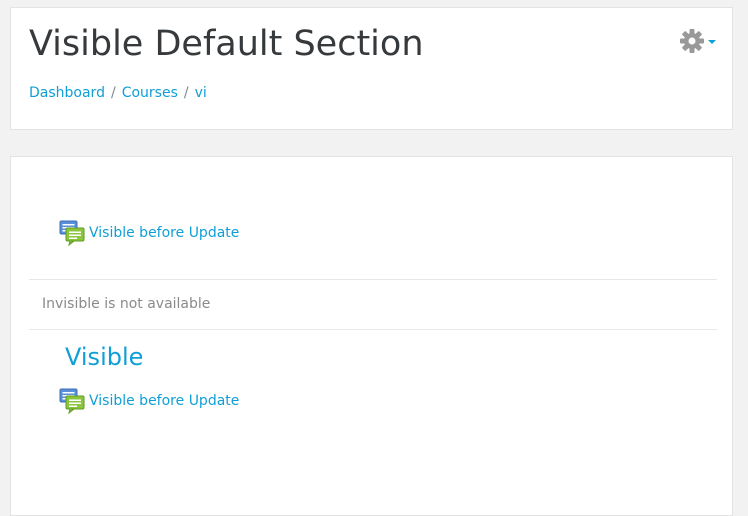 The height and width of the screenshot is (516, 748). What do you see at coordinates (126, 304) in the screenshot?
I see `section-unavailable-notice: Invisible is not available` at bounding box center [126, 304].